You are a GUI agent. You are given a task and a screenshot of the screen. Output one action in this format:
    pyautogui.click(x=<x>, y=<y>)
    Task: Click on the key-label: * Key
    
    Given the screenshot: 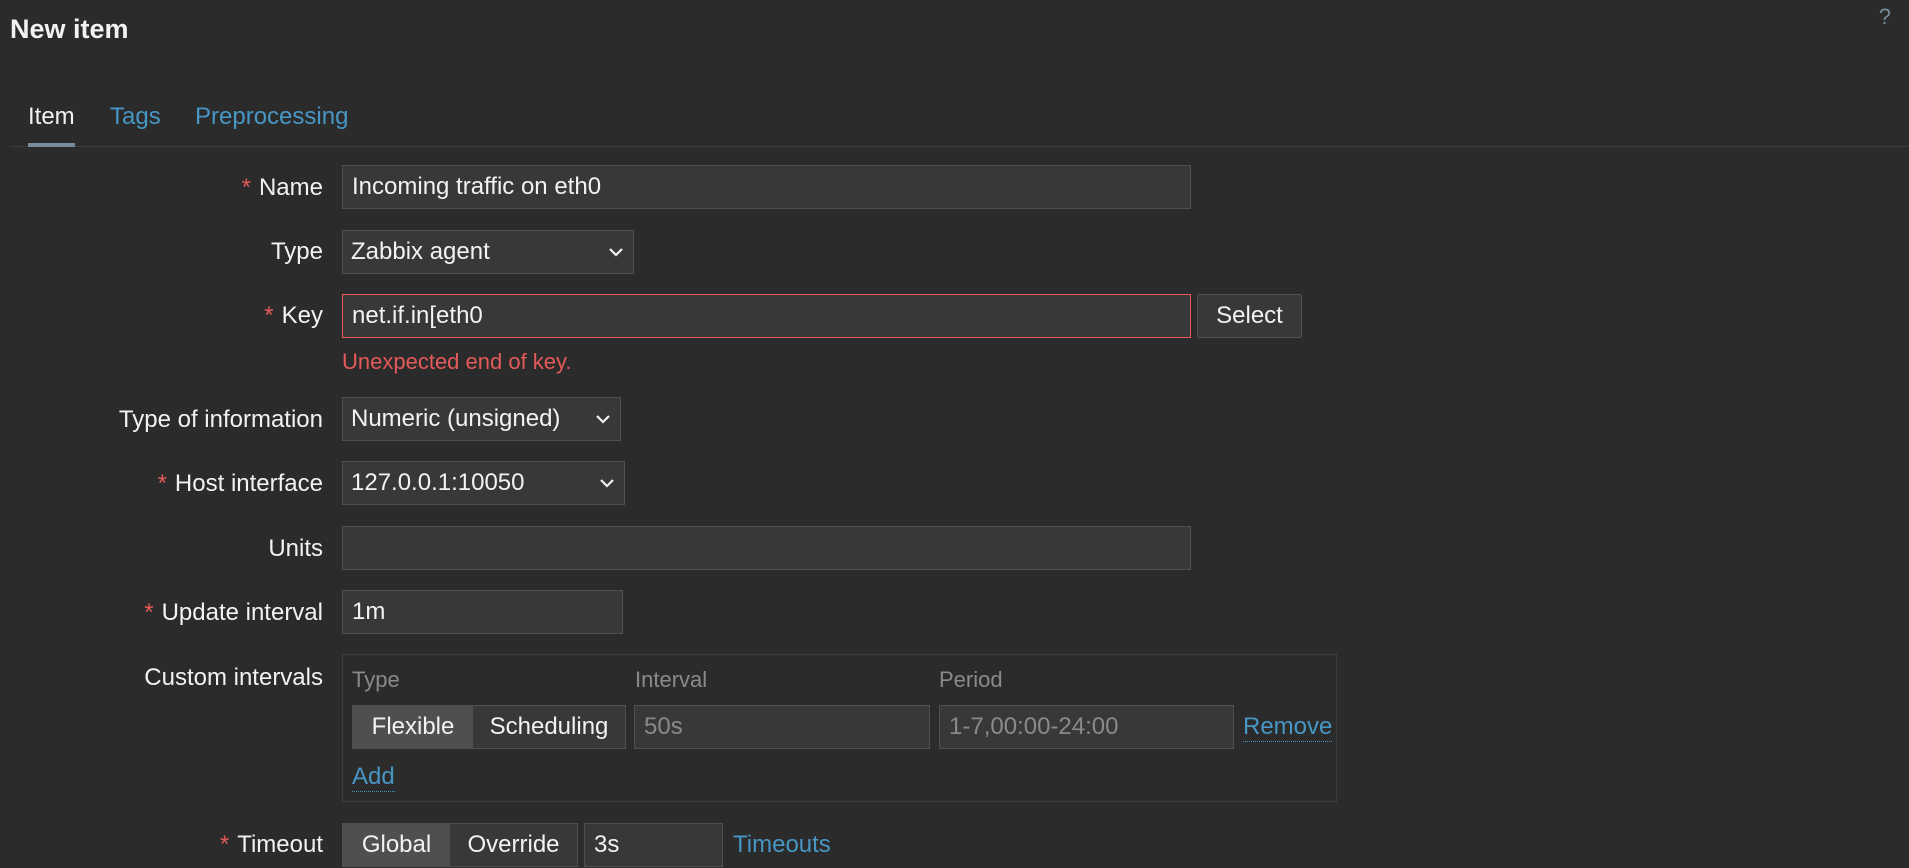 What is the action you would take?
    pyautogui.click(x=293, y=316)
    